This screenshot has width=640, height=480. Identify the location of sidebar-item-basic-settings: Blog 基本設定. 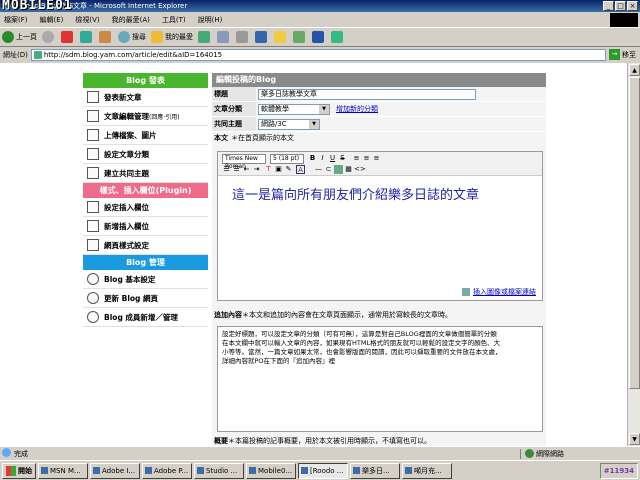
(145, 279).